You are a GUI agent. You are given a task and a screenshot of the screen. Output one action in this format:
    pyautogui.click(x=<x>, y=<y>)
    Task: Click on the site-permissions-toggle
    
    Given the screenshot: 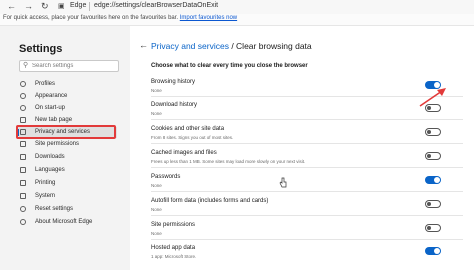 What is the action you would take?
    pyautogui.click(x=433, y=228)
    